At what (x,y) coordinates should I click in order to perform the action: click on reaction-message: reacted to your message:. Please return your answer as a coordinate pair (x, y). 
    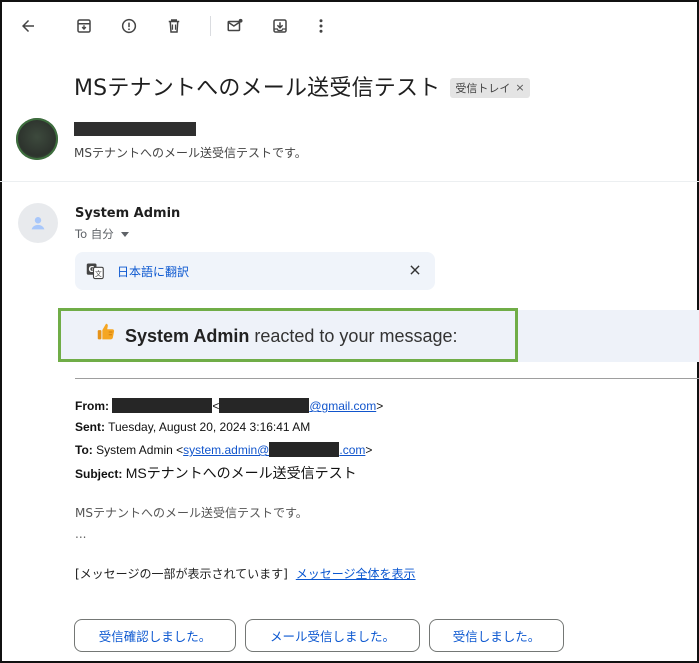
    Looking at the image, I should click on (353, 336).